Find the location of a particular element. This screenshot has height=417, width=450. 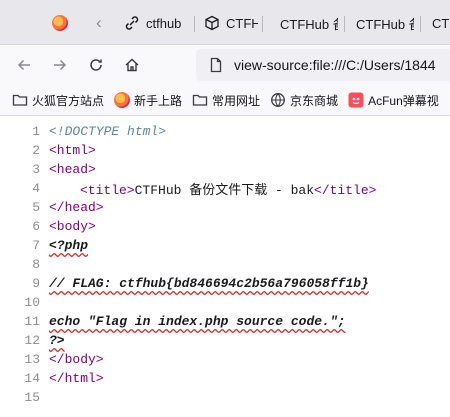

back-button is located at coordinates (24, 65).